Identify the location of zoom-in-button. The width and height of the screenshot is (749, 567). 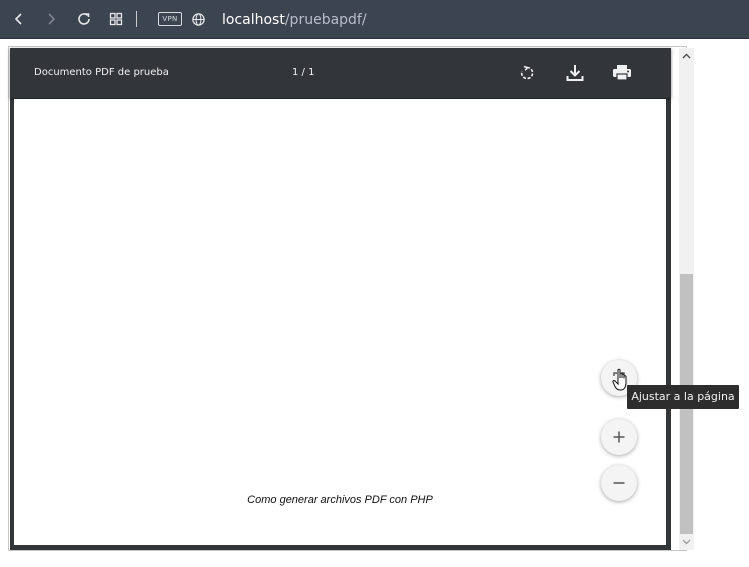
(619, 437).